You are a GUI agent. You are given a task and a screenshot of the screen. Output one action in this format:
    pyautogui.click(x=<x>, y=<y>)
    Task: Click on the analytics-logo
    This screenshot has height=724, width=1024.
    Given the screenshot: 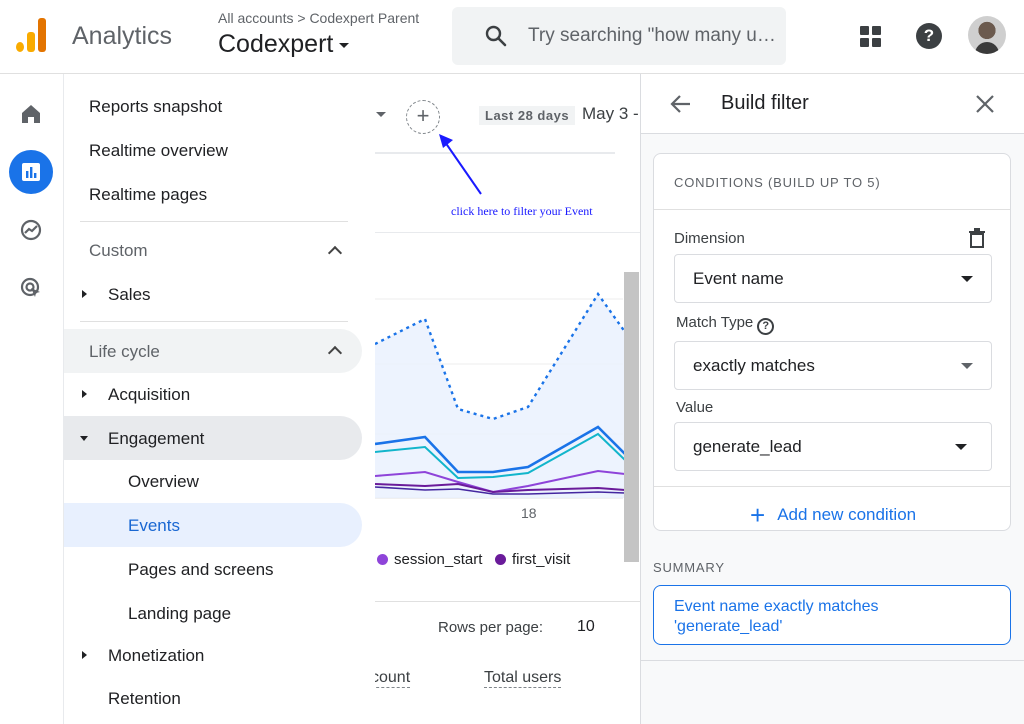 What is the action you would take?
    pyautogui.click(x=32, y=34)
    